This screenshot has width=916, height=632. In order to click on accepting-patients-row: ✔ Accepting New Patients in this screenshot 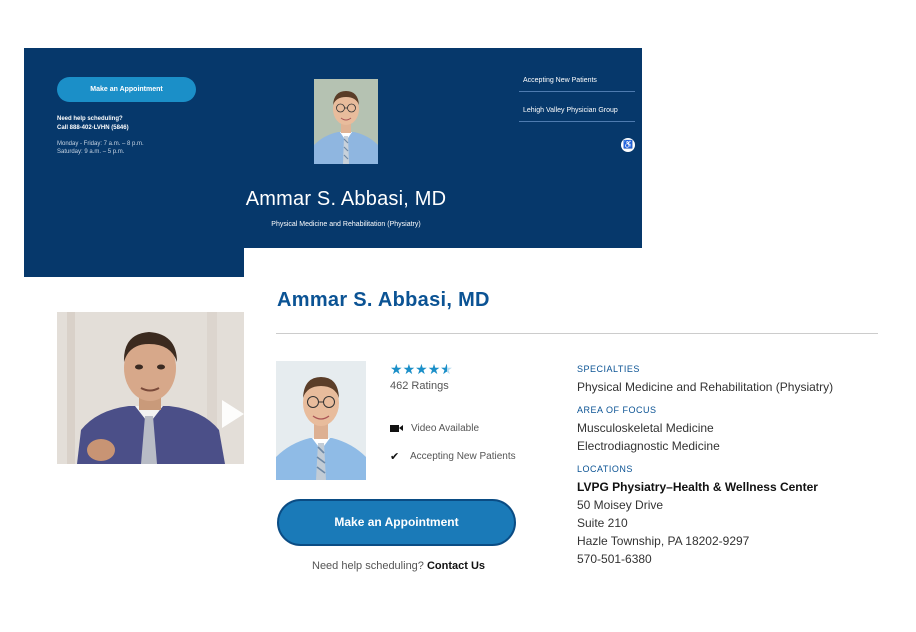, I will do `click(453, 456)`.